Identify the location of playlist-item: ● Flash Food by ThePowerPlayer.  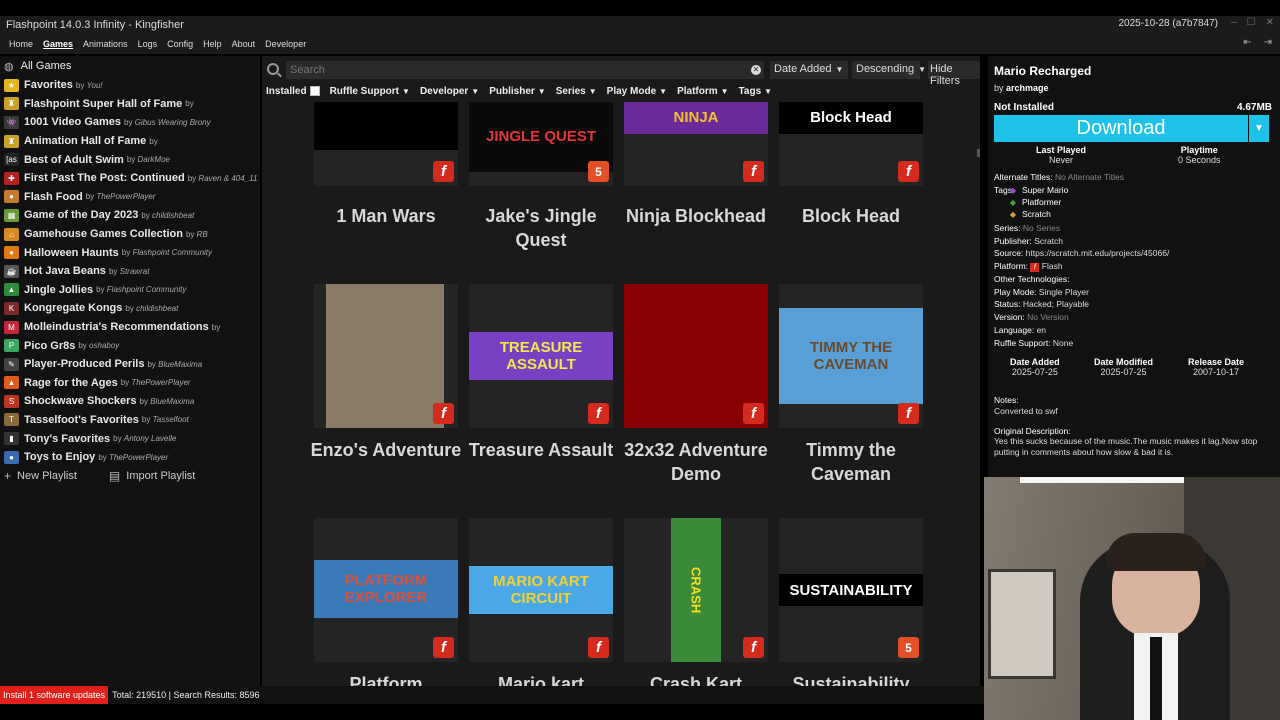
(130, 197).